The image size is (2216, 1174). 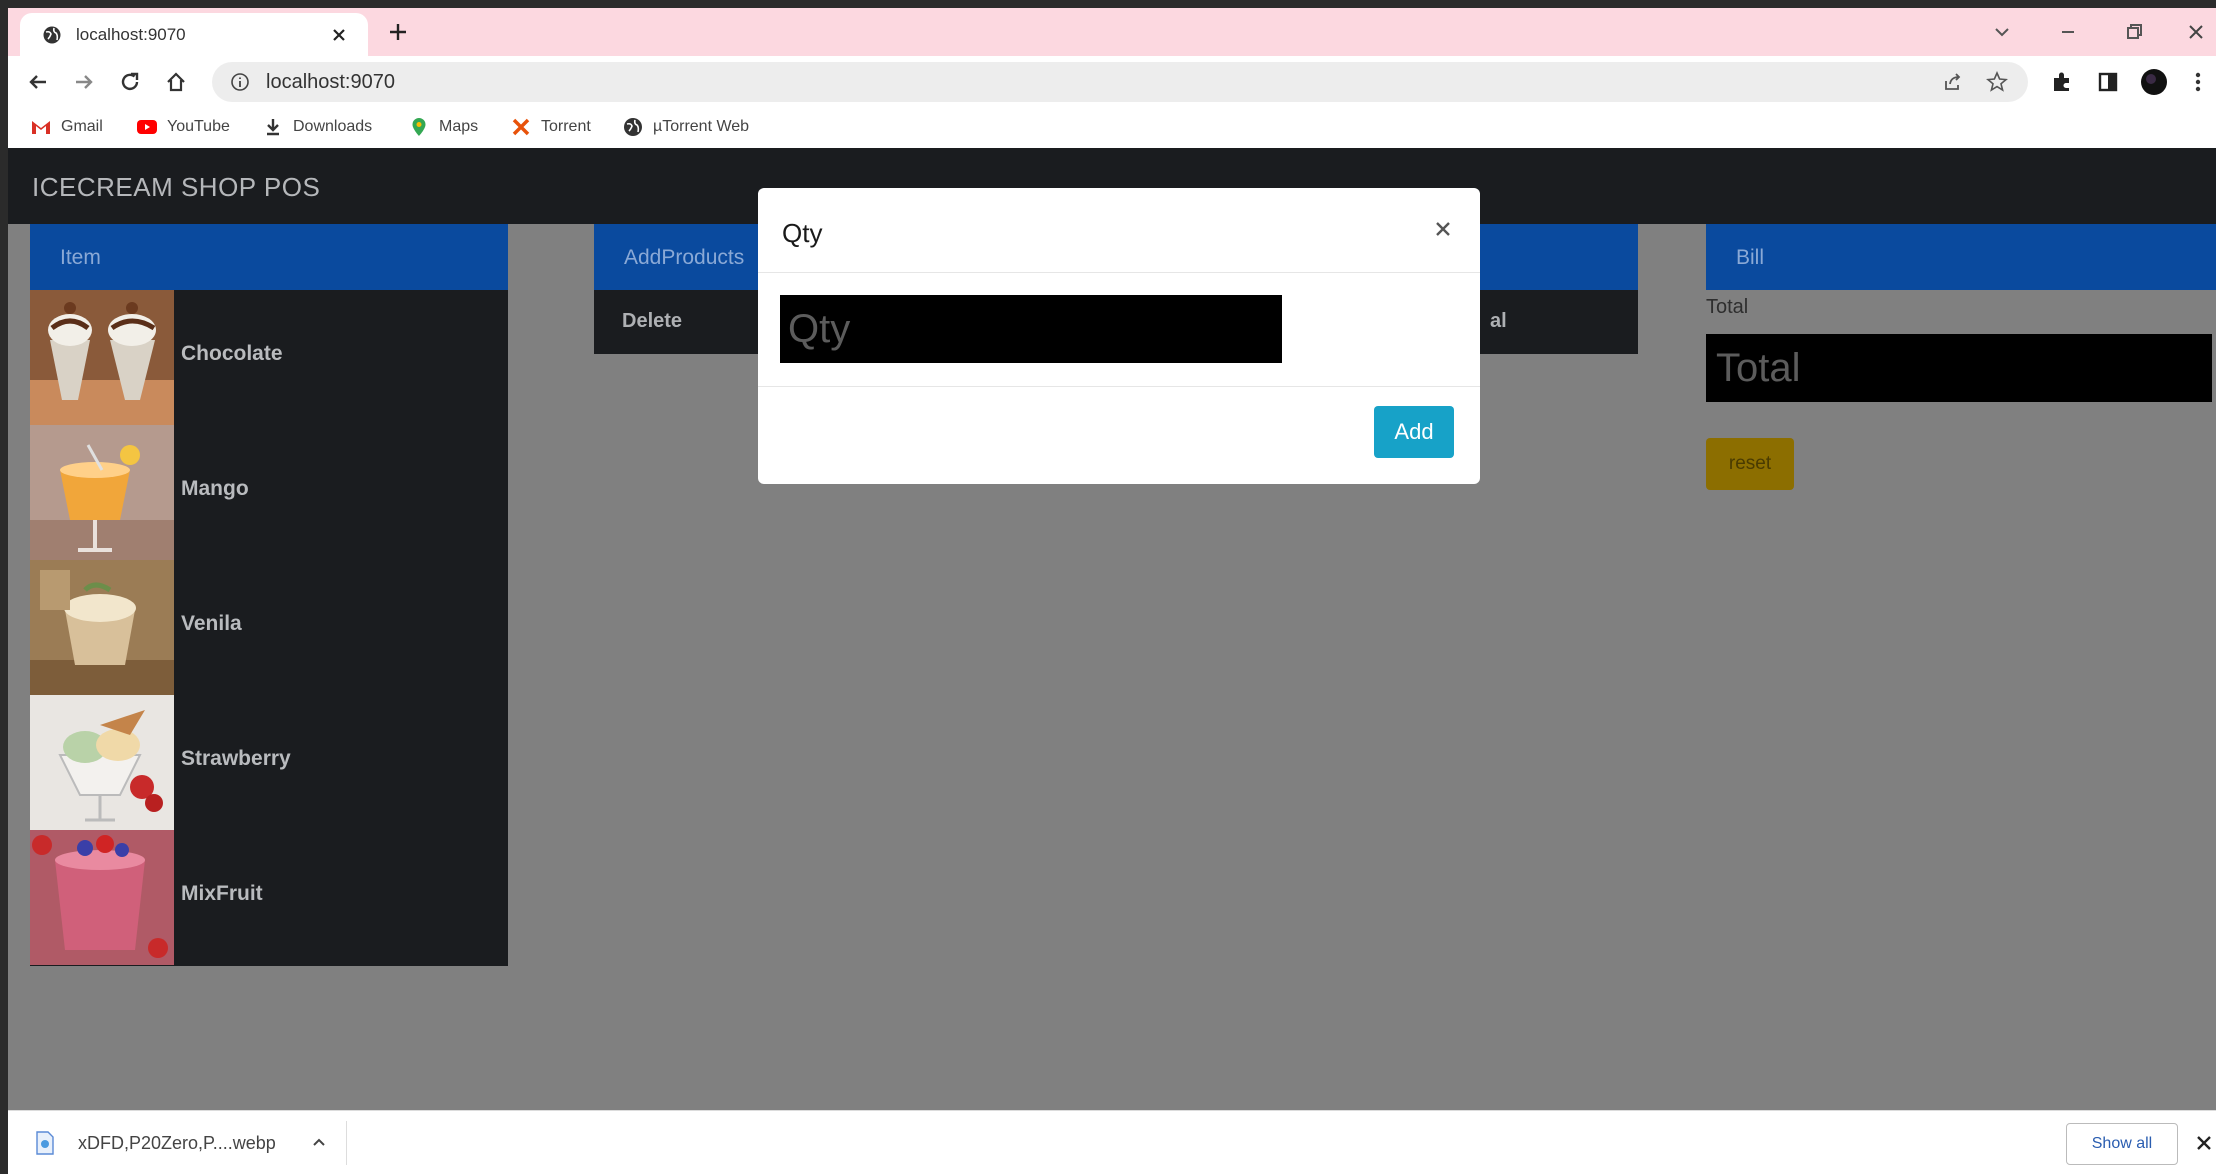 I want to click on close-tab-icon, so click(x=339, y=35).